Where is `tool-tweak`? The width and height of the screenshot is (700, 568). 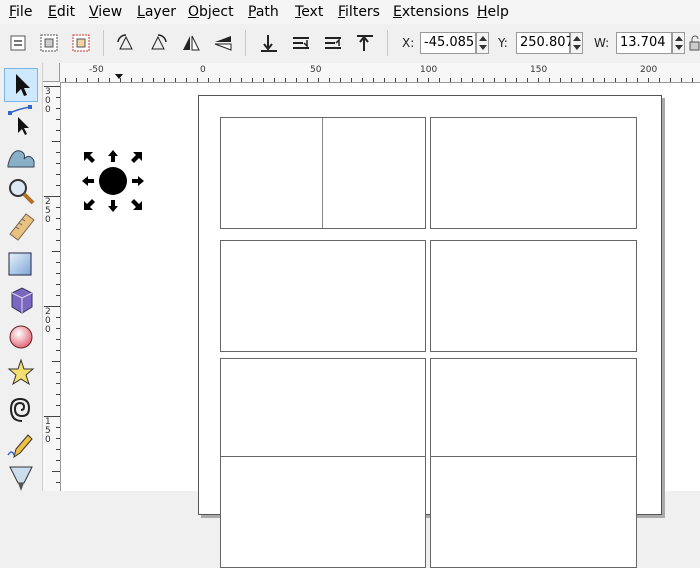 tool-tweak is located at coordinates (21, 156).